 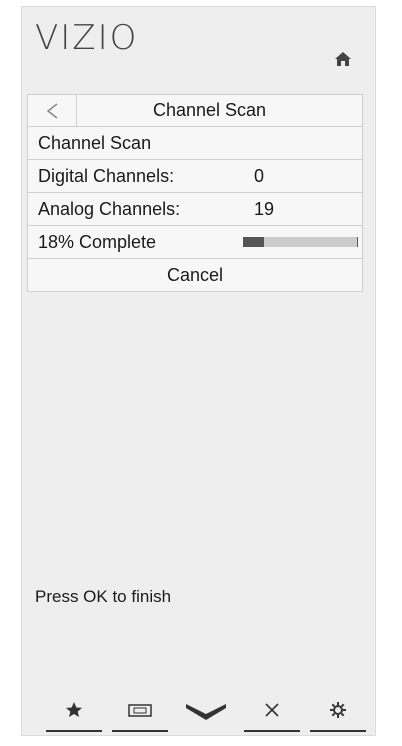 What do you see at coordinates (103, 596) in the screenshot?
I see `status-message: Press OK to finish` at bounding box center [103, 596].